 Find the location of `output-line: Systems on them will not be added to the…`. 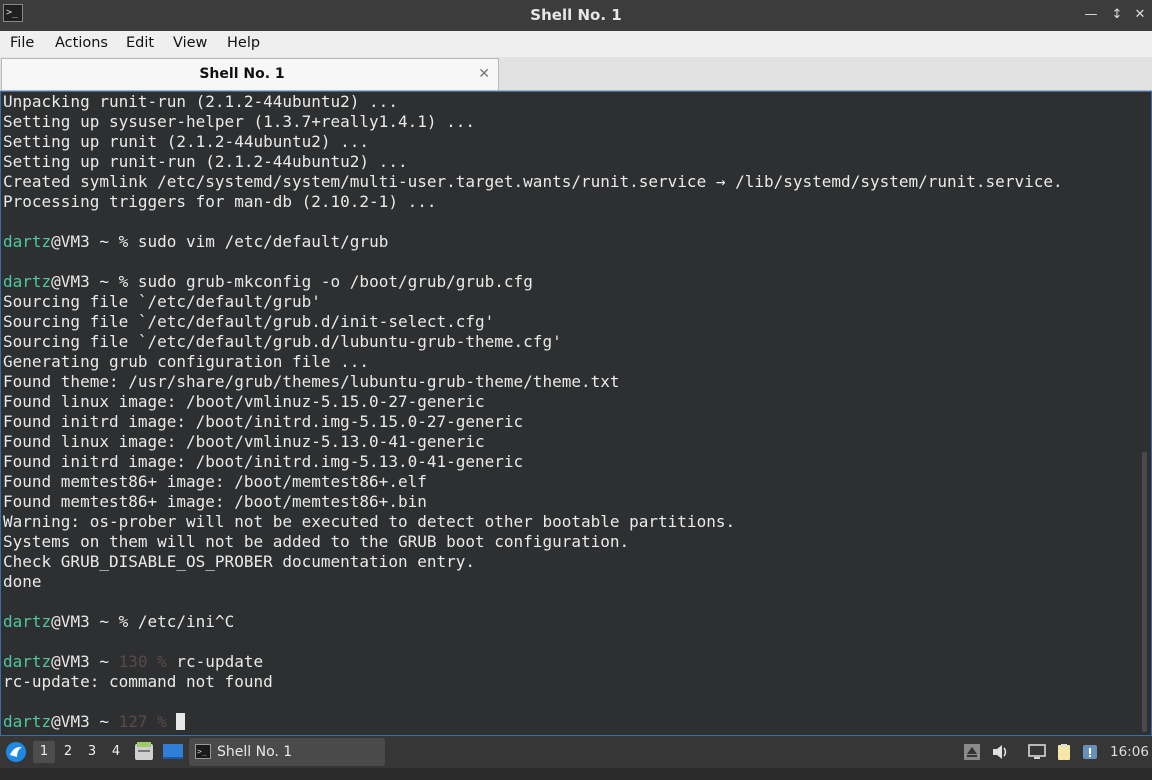

output-line: Systems on them will not be added to the… is located at coordinates (316, 541).